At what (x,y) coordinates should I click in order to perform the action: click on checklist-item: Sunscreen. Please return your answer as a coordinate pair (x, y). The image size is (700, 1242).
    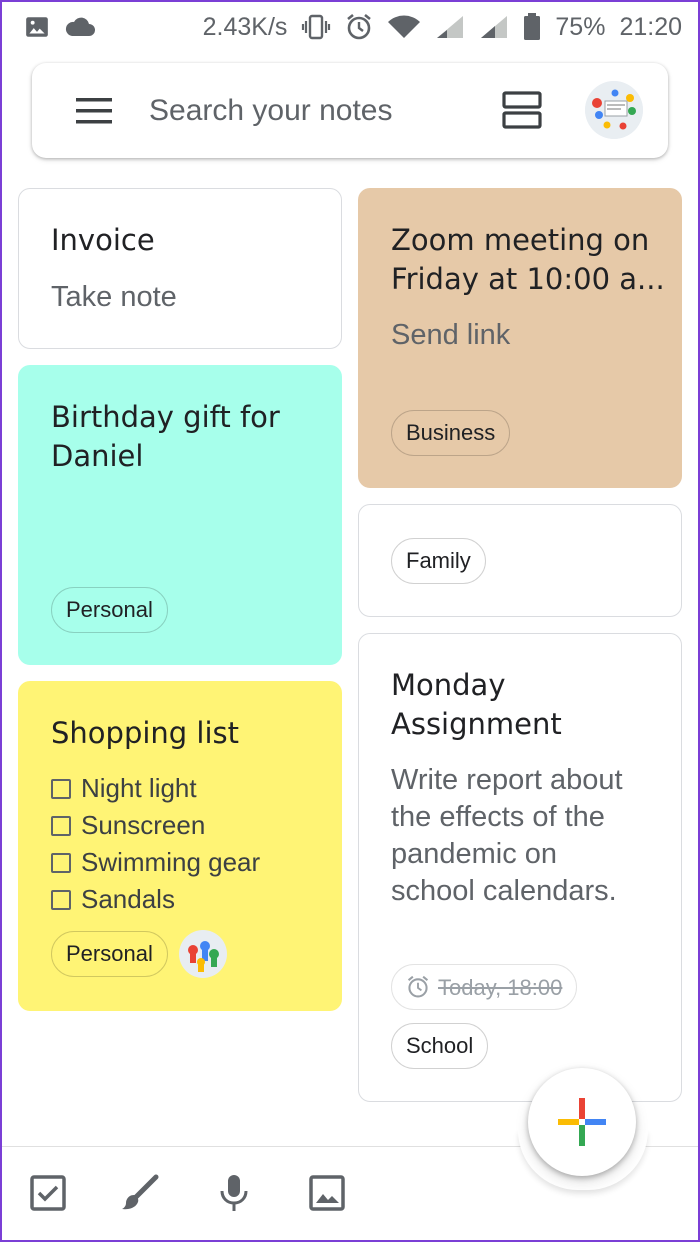
    Looking at the image, I should click on (155, 825).